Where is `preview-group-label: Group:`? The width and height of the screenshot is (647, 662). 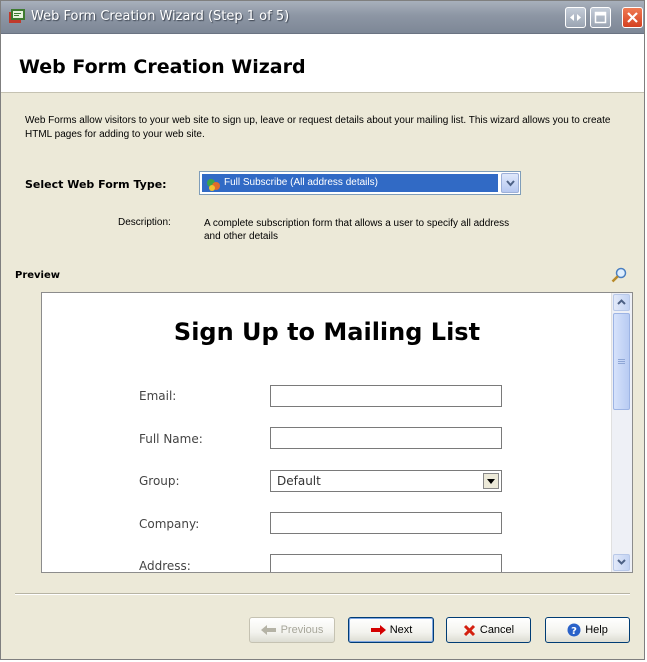 preview-group-label: Group: is located at coordinates (159, 481).